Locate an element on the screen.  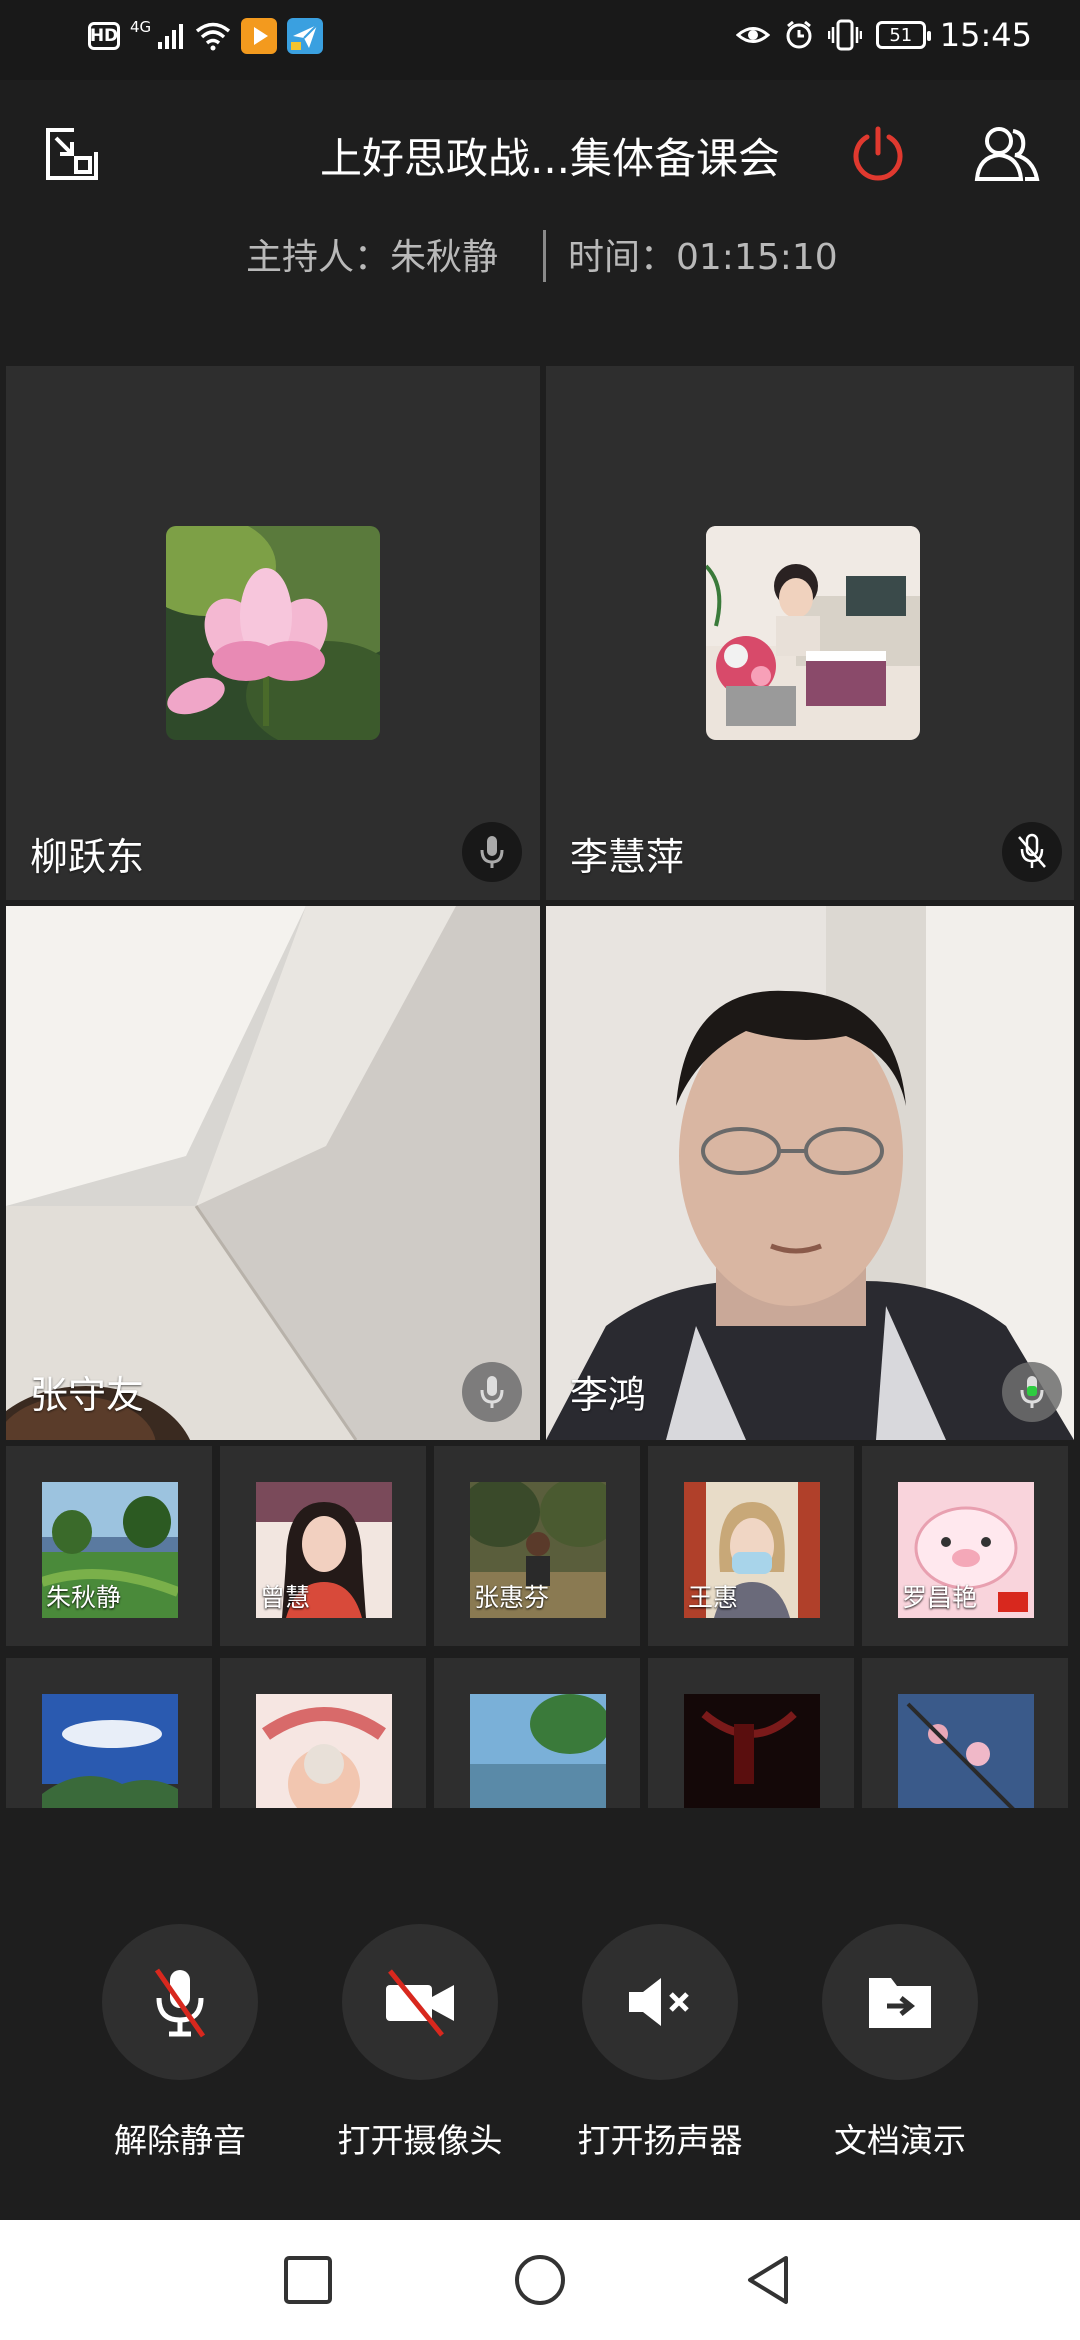
participant-thumbnail: 王惠 is located at coordinates (751, 1546).